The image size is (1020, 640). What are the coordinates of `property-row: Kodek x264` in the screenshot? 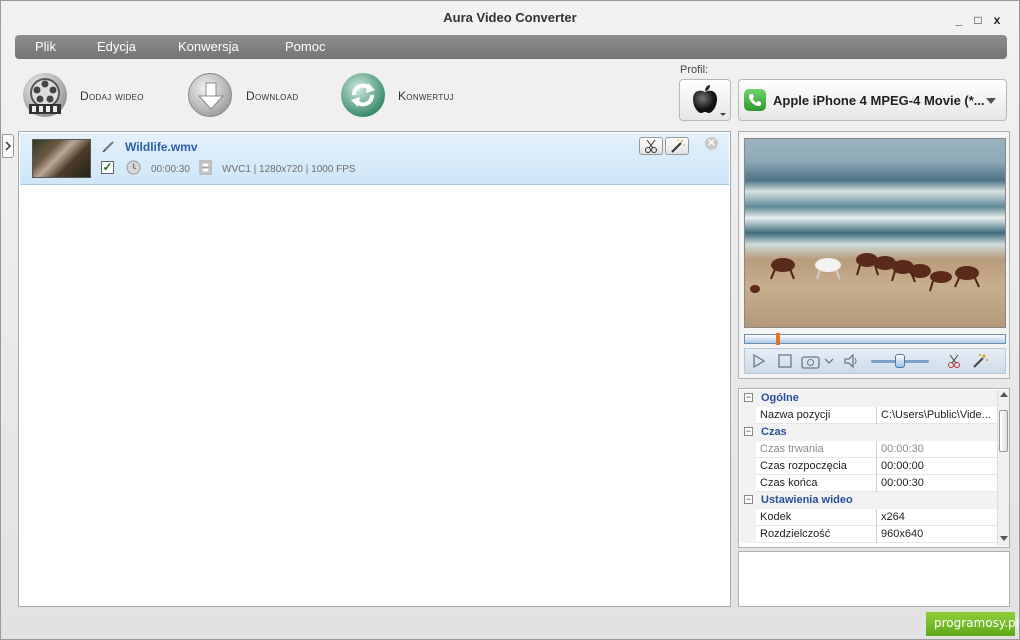 It's located at (868, 517).